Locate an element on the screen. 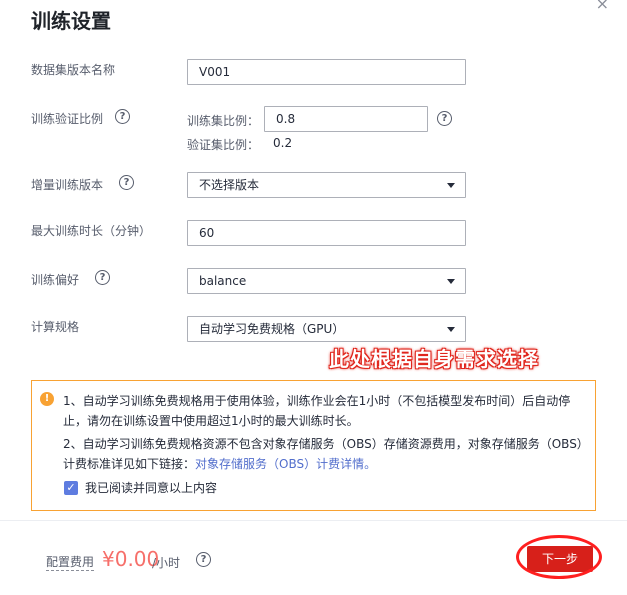 This screenshot has height=595, width=627. val-ratio-label: 验证集比例： is located at coordinates (223, 145).